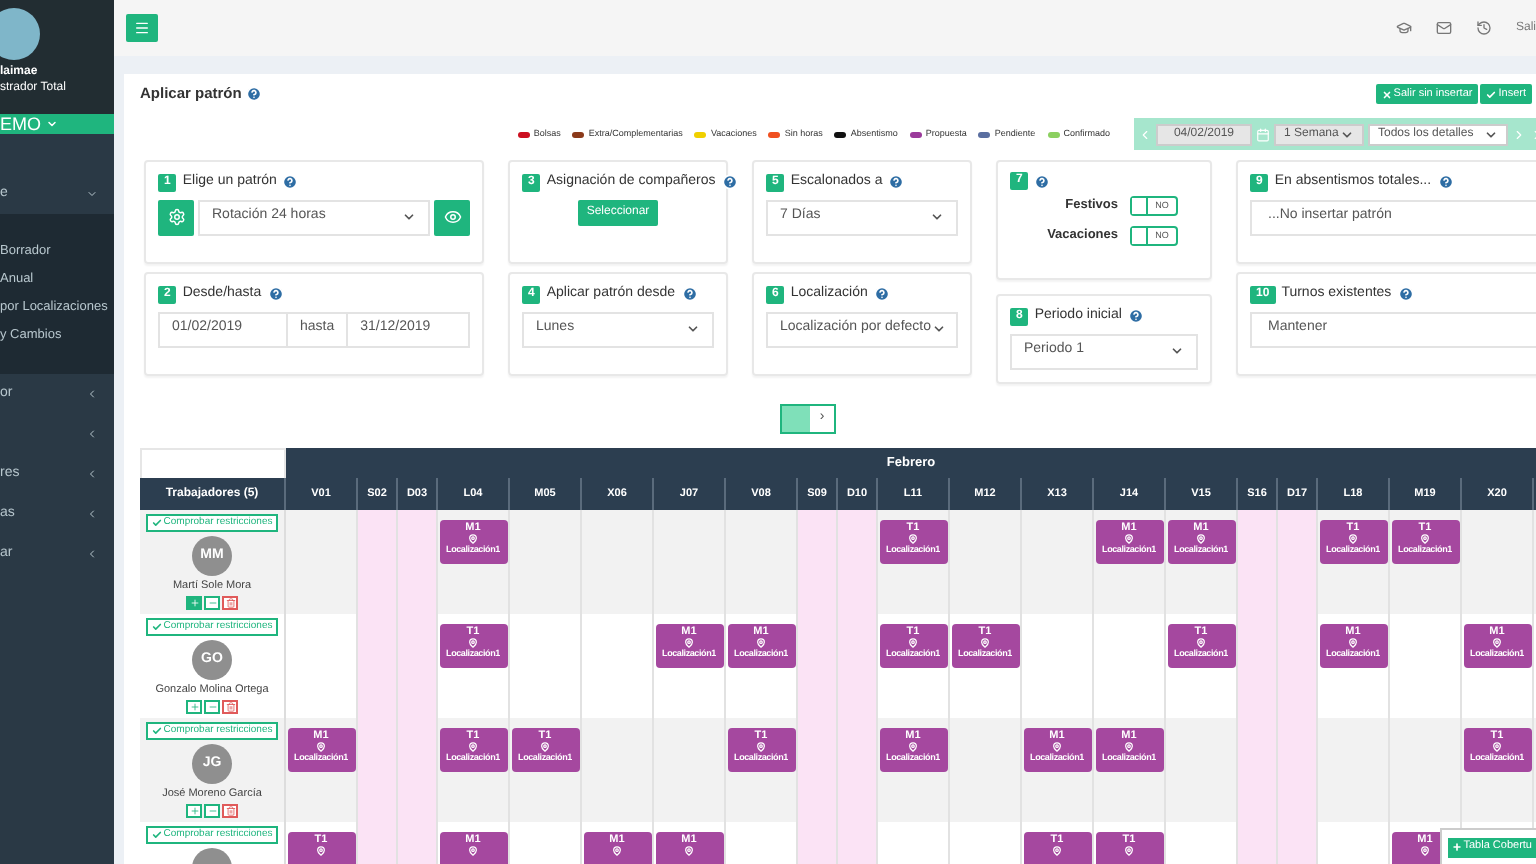  I want to click on avatar, so click(20, 34).